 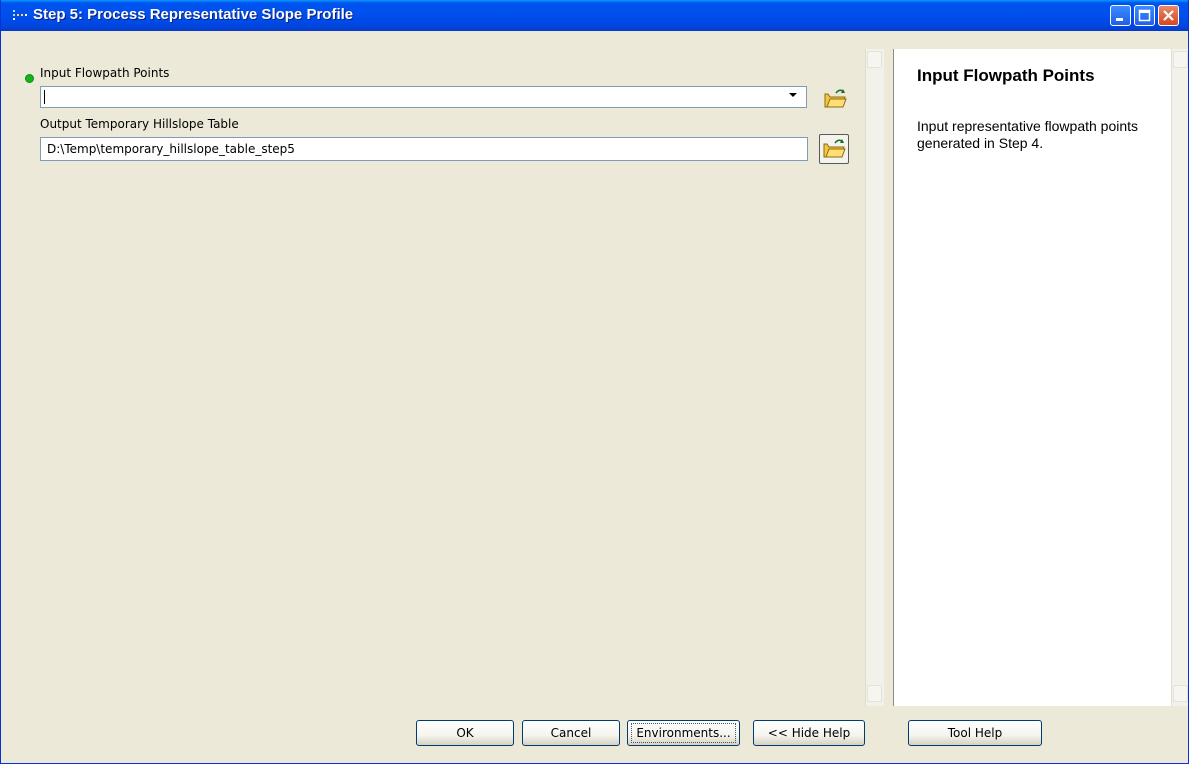 What do you see at coordinates (105, 73) in the screenshot?
I see `input-flowpath-points-label: Input Flowpath Points` at bounding box center [105, 73].